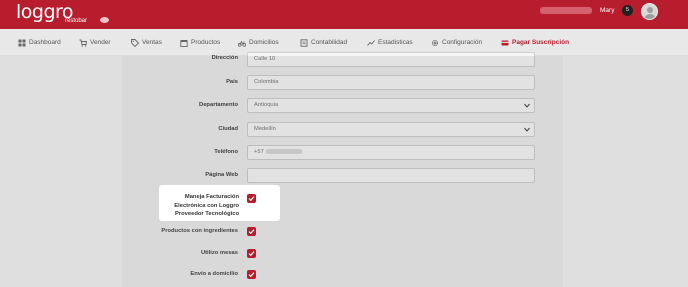 The width and height of the screenshot is (688, 287). I want to click on ciudad-select-value: Medellín, so click(265, 129).